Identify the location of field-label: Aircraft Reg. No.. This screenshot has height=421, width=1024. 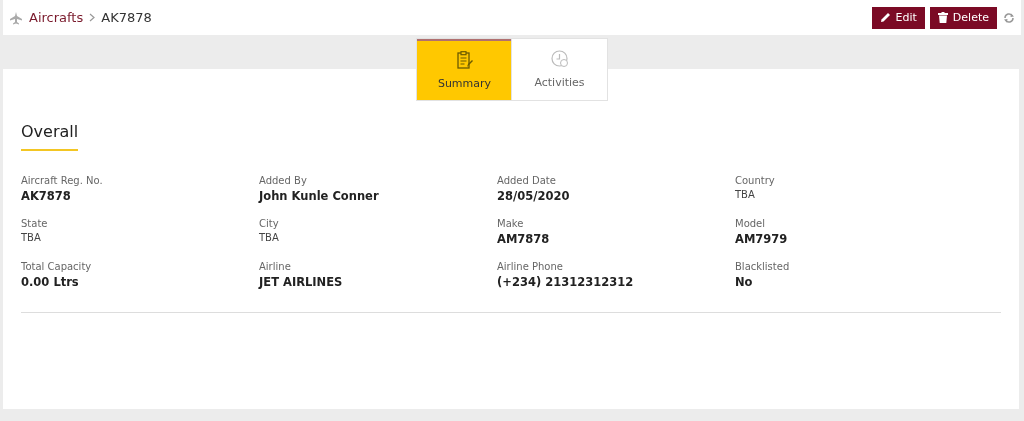
(62, 180).